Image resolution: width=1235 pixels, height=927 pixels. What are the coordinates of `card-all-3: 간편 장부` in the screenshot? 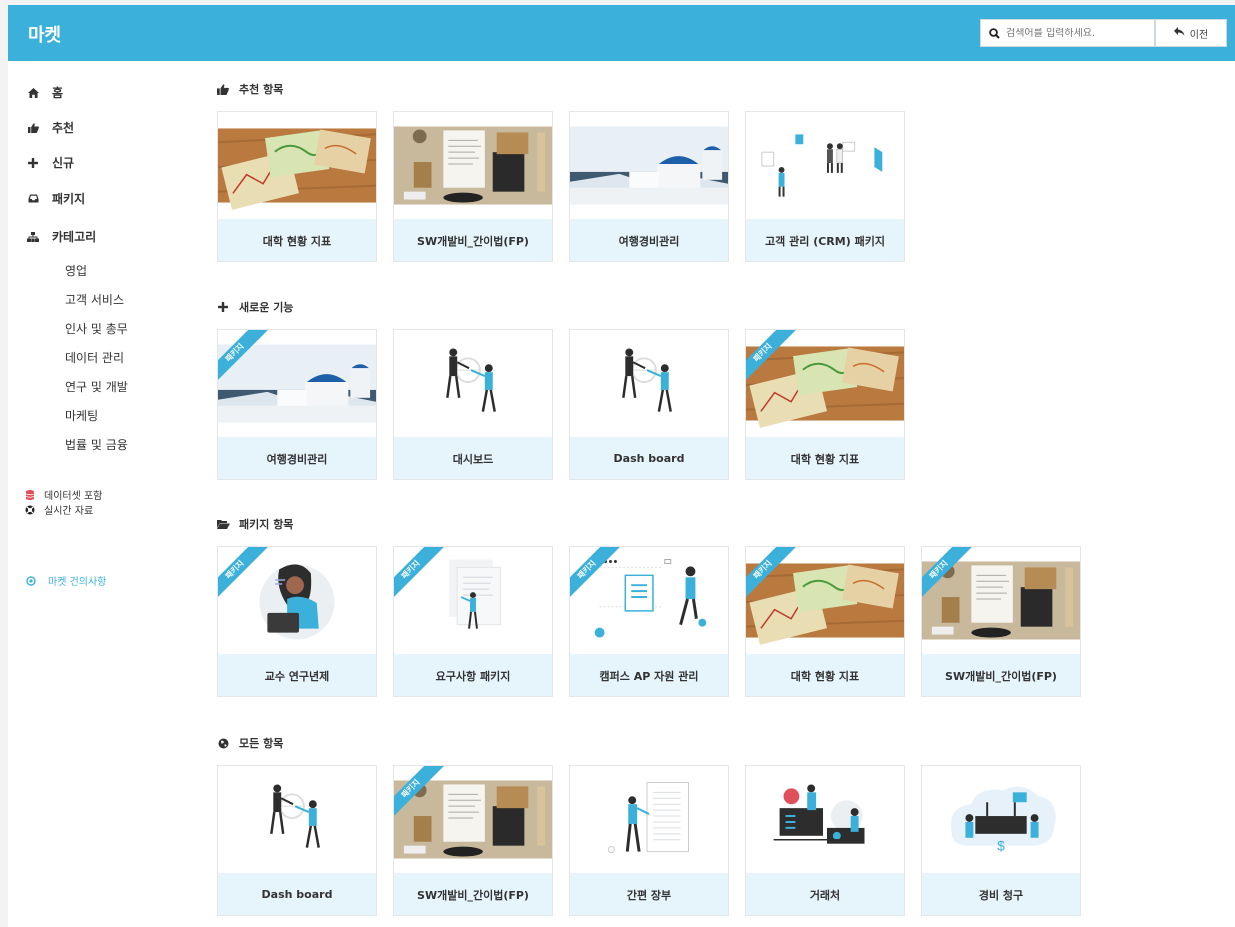 It's located at (649, 840).